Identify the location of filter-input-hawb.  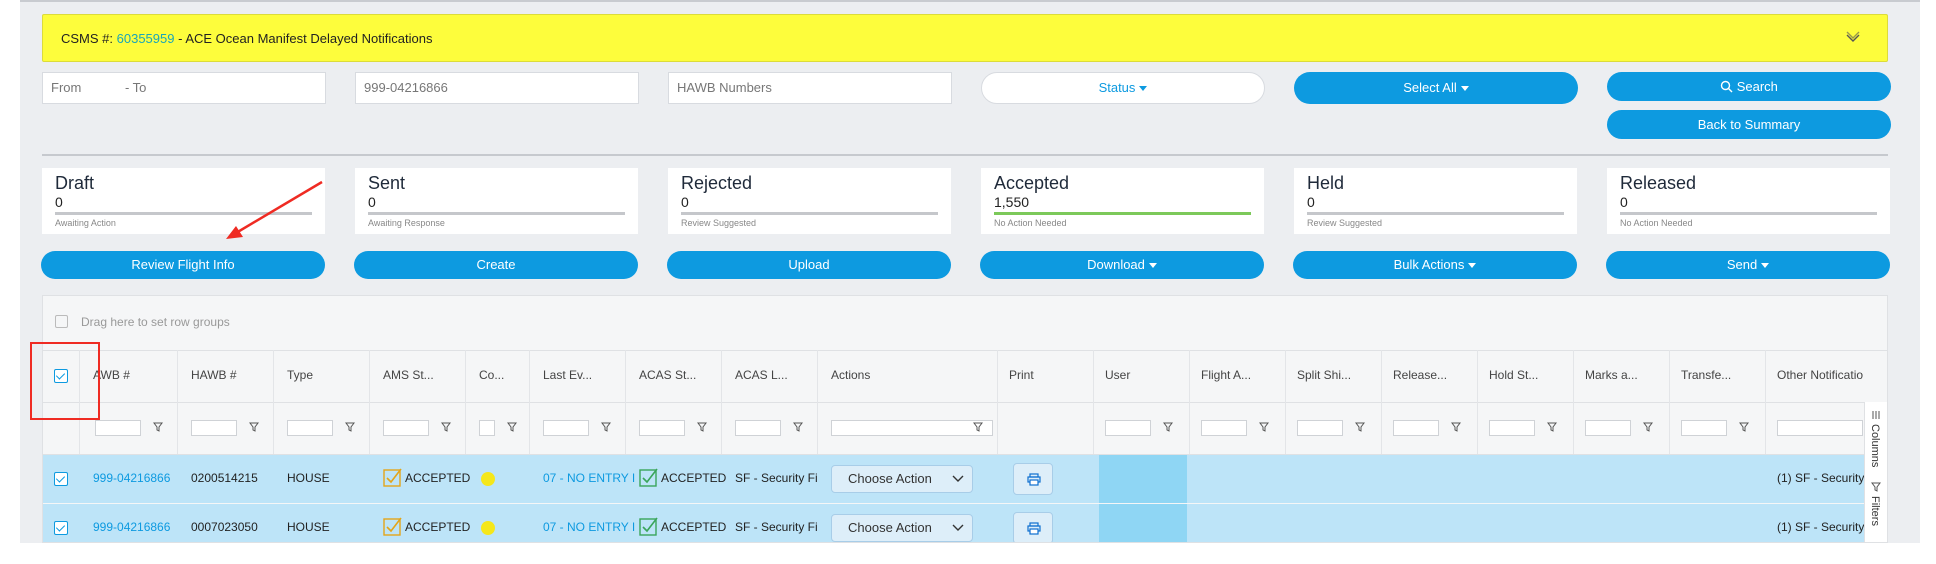
(214, 428).